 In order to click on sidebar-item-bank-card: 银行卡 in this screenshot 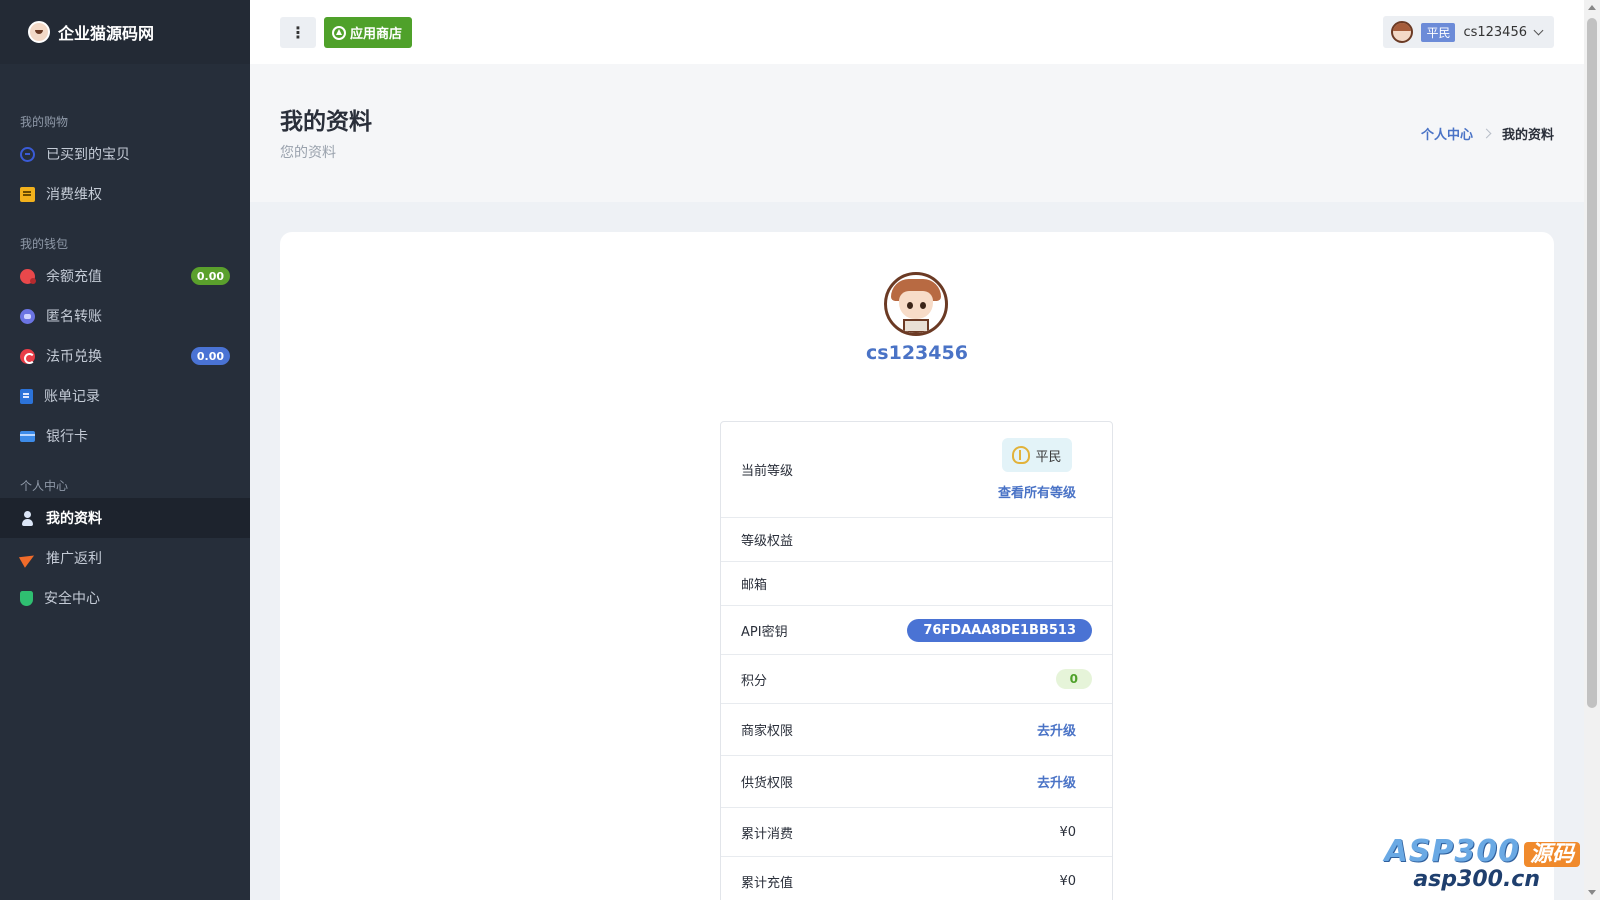, I will do `click(125, 436)`.